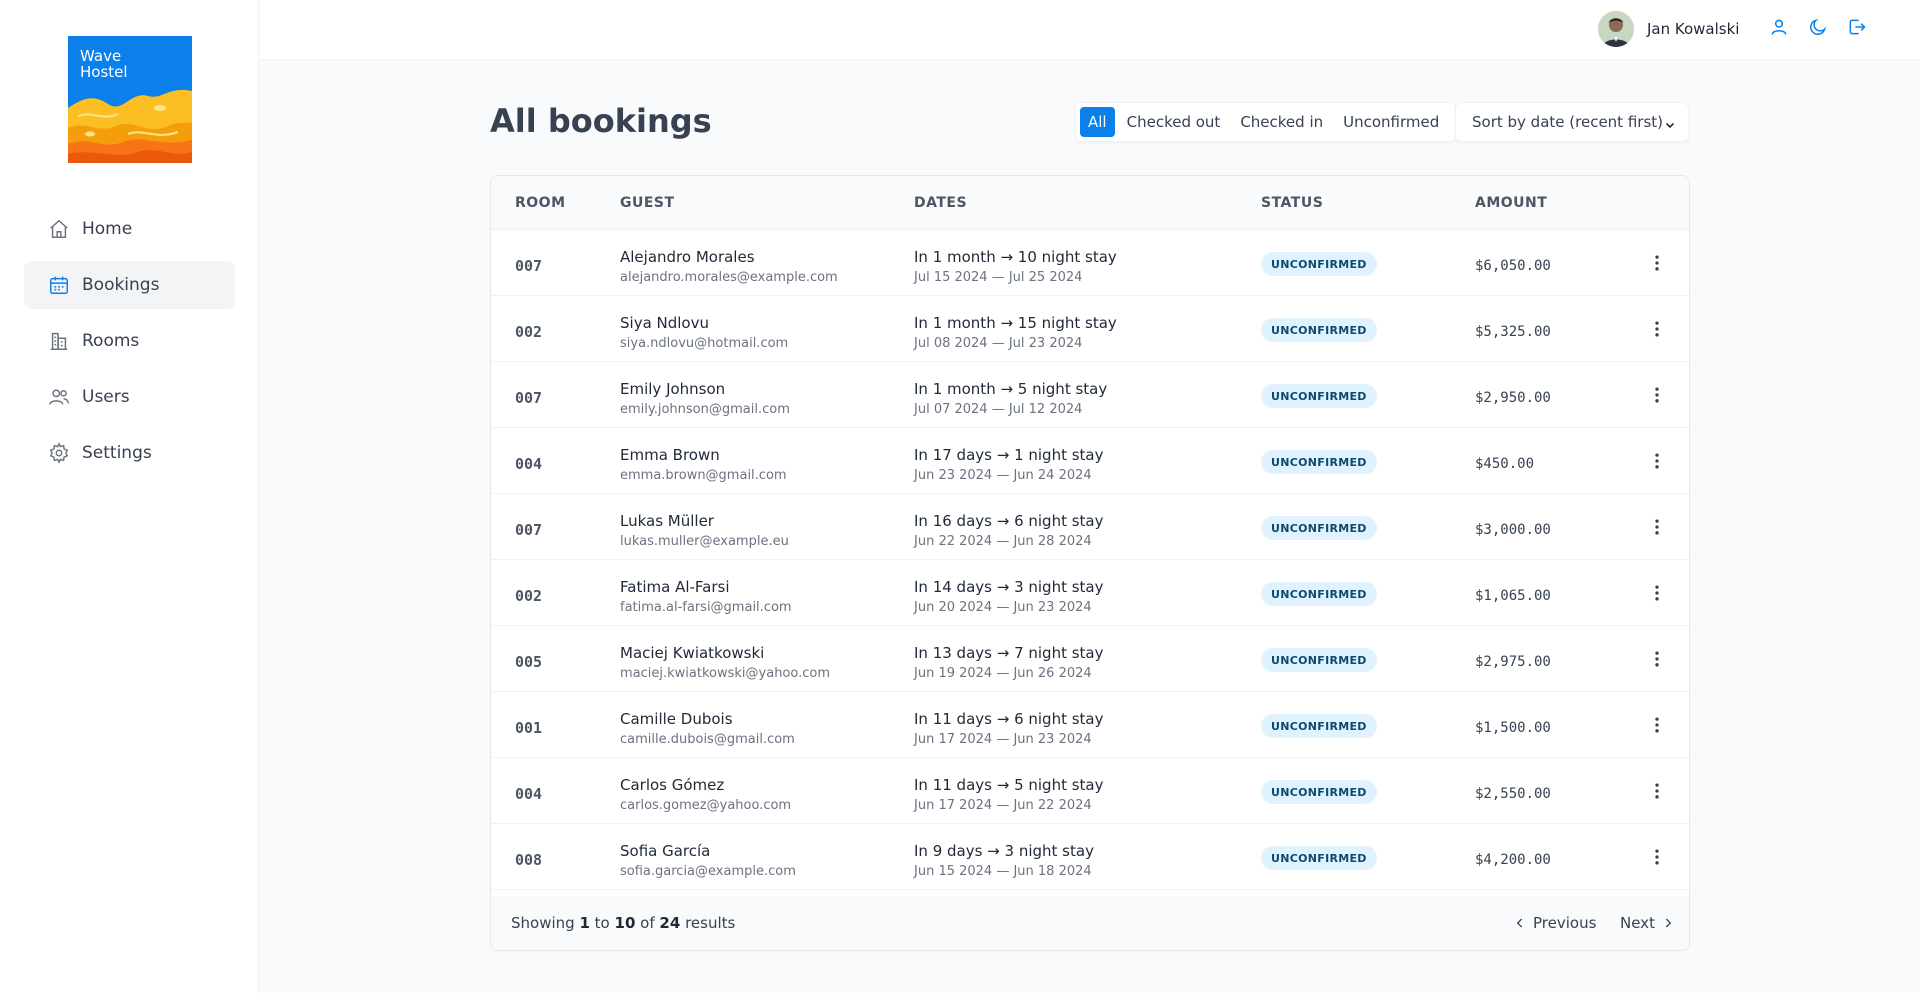 The image size is (1920, 993). What do you see at coordinates (664, 323) in the screenshot?
I see `guest-name: Siya Ndlovu` at bounding box center [664, 323].